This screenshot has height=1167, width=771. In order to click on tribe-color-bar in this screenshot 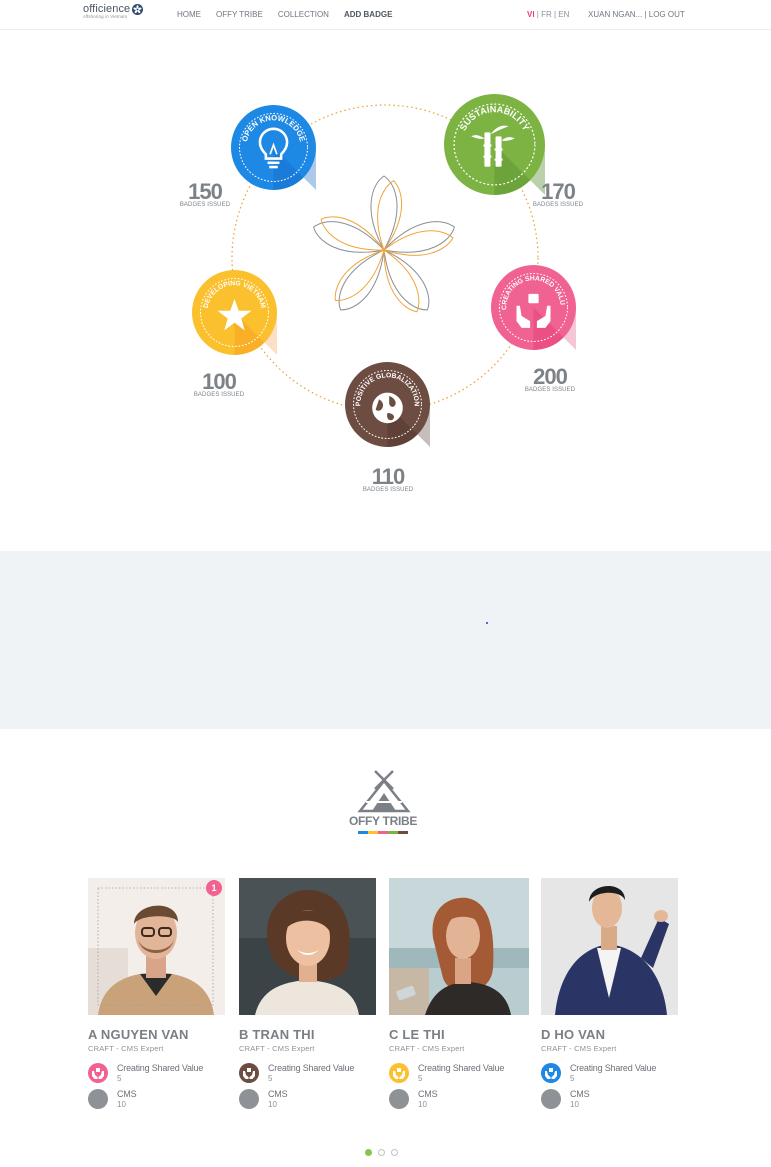, I will do `click(383, 832)`.